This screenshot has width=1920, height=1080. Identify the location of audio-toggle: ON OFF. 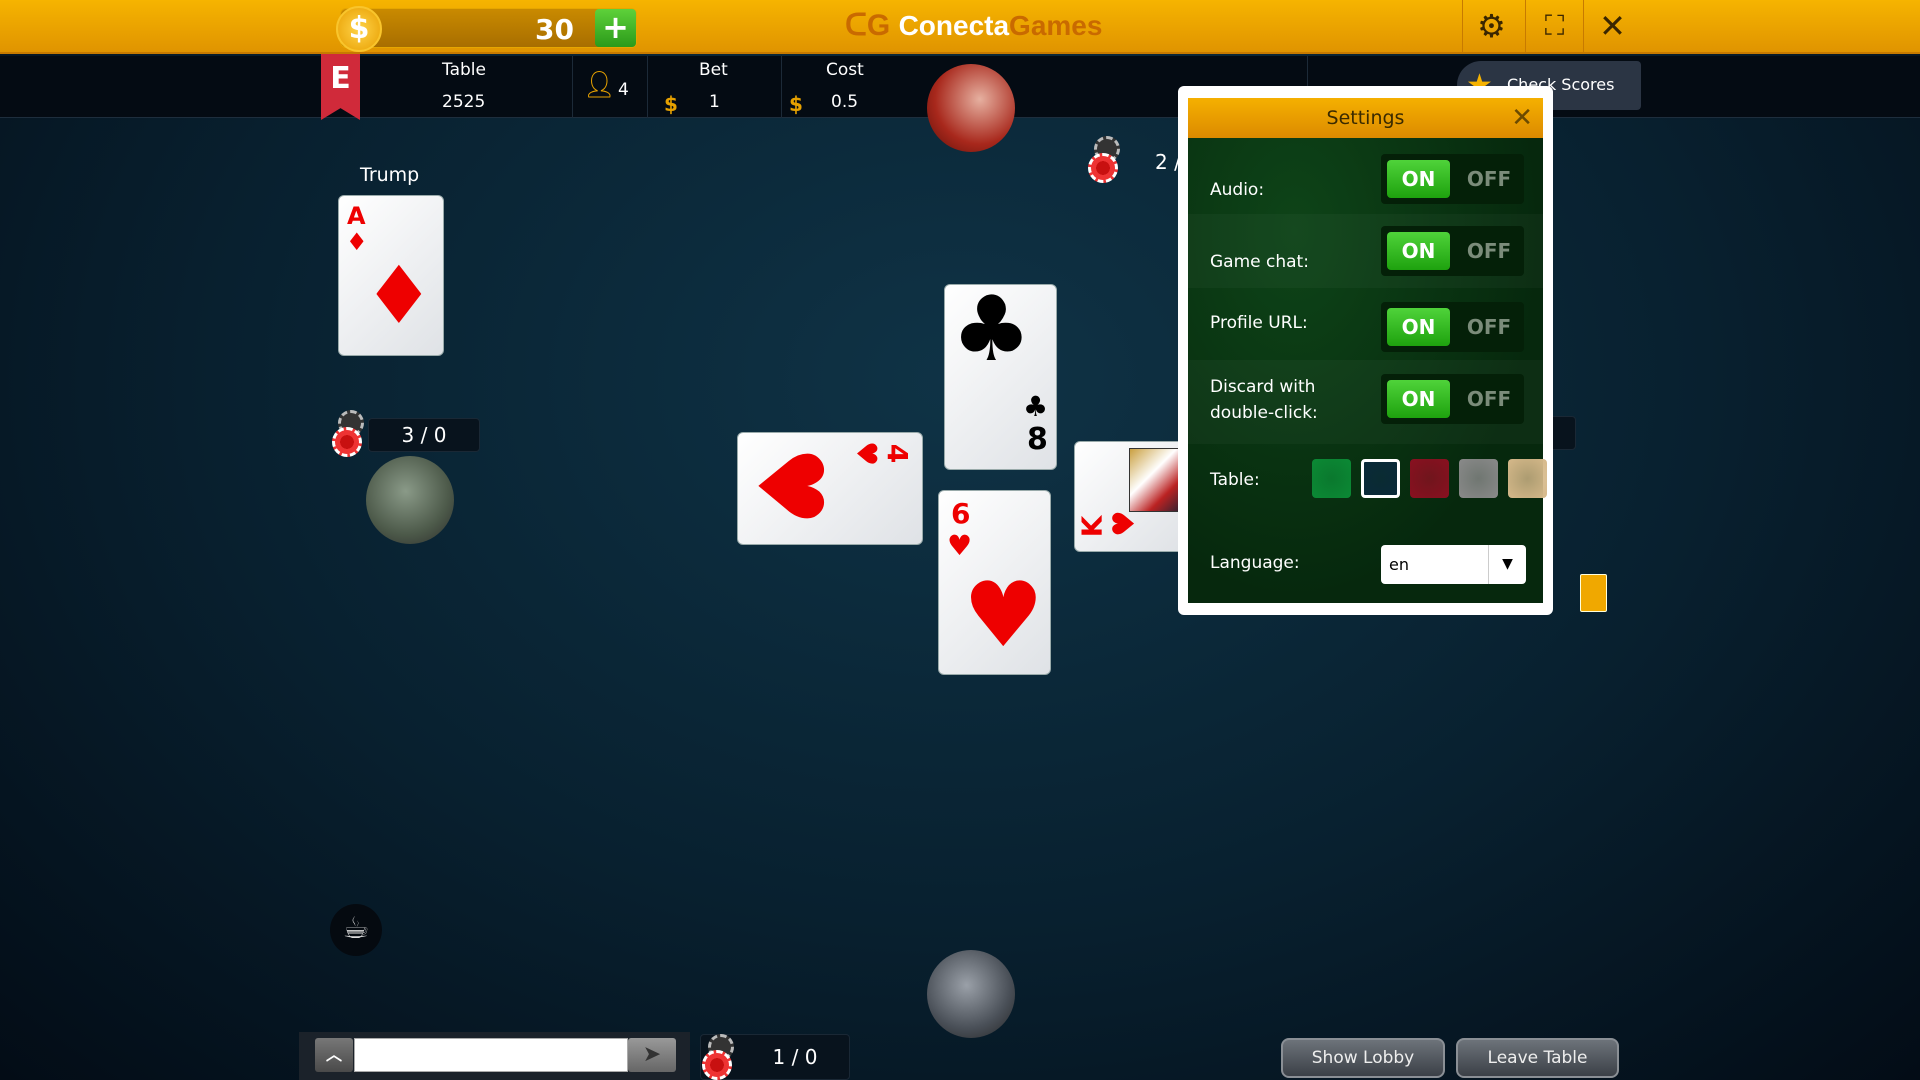
(1452, 179).